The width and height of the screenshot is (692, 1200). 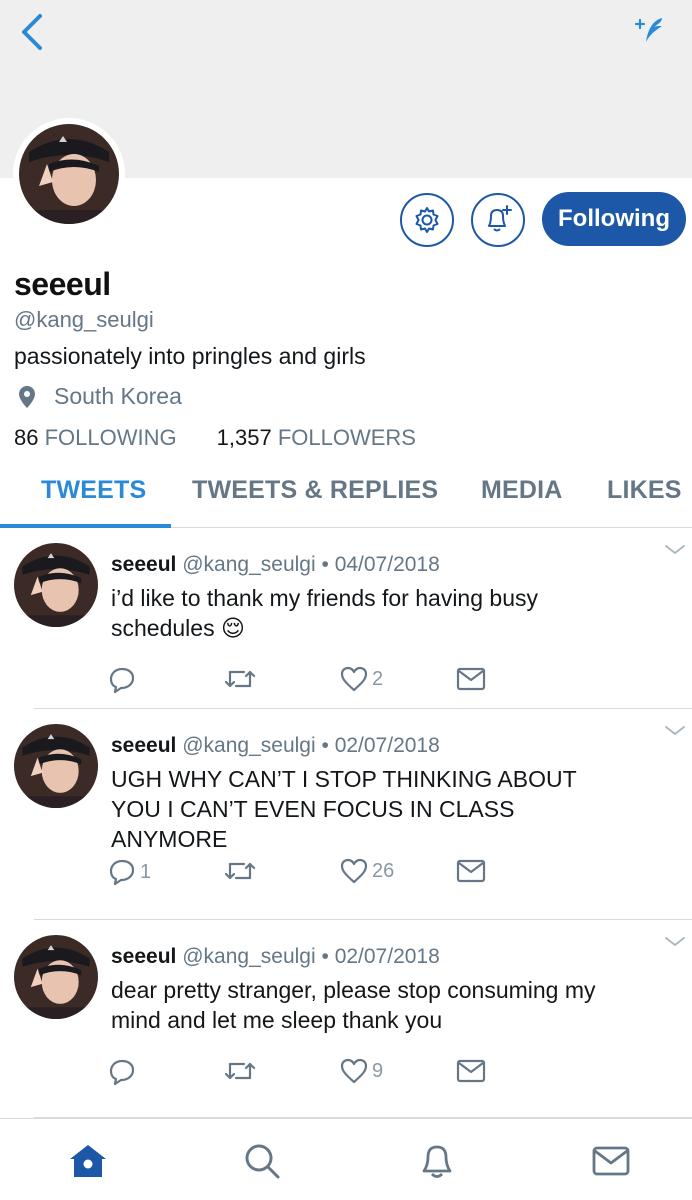 I want to click on profile-avatar, so click(x=69, y=174).